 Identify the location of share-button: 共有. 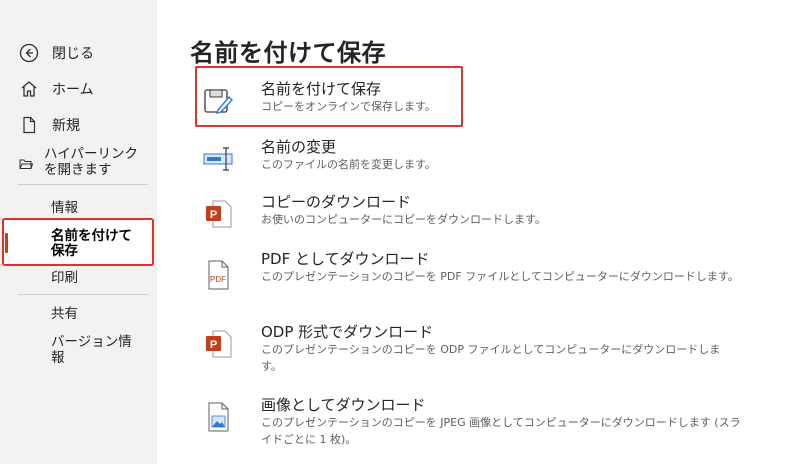
(64, 314).